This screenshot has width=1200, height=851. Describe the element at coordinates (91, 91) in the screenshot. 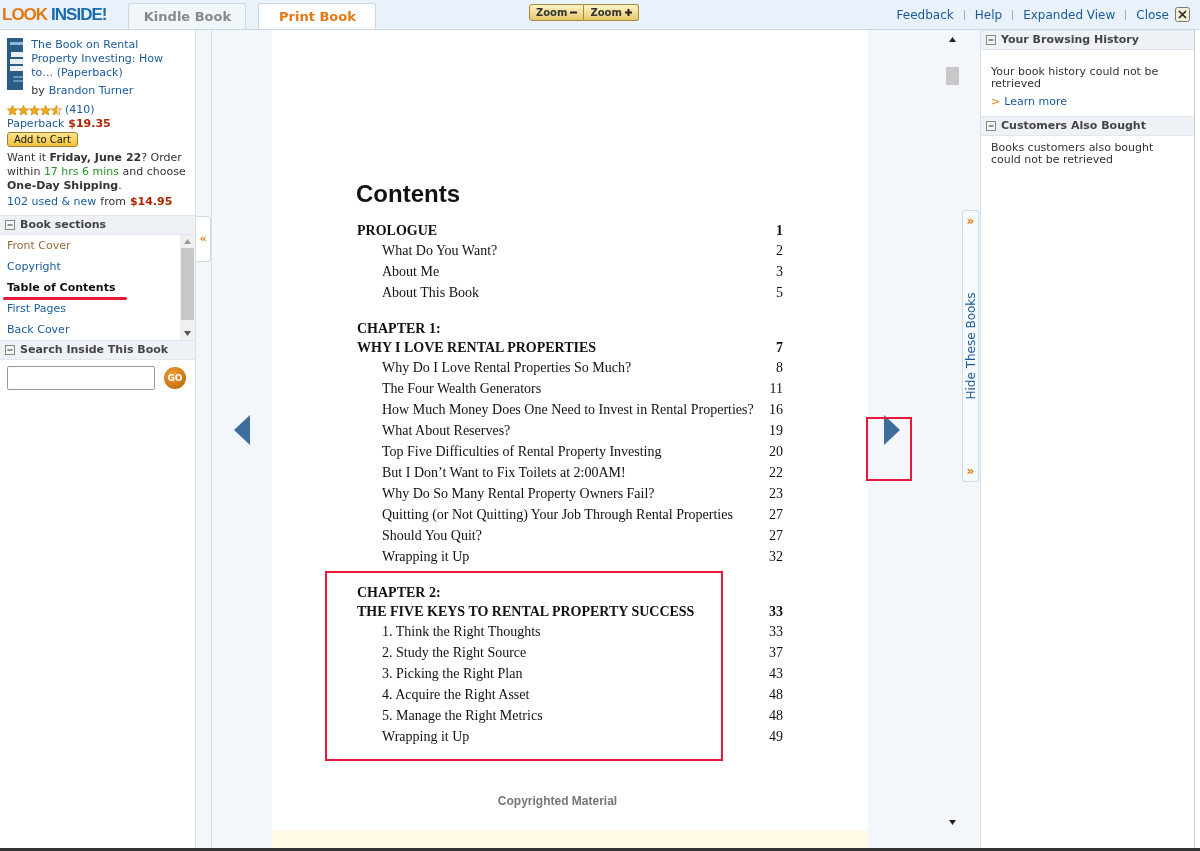

I see `author-link: Brandon Turner` at that location.